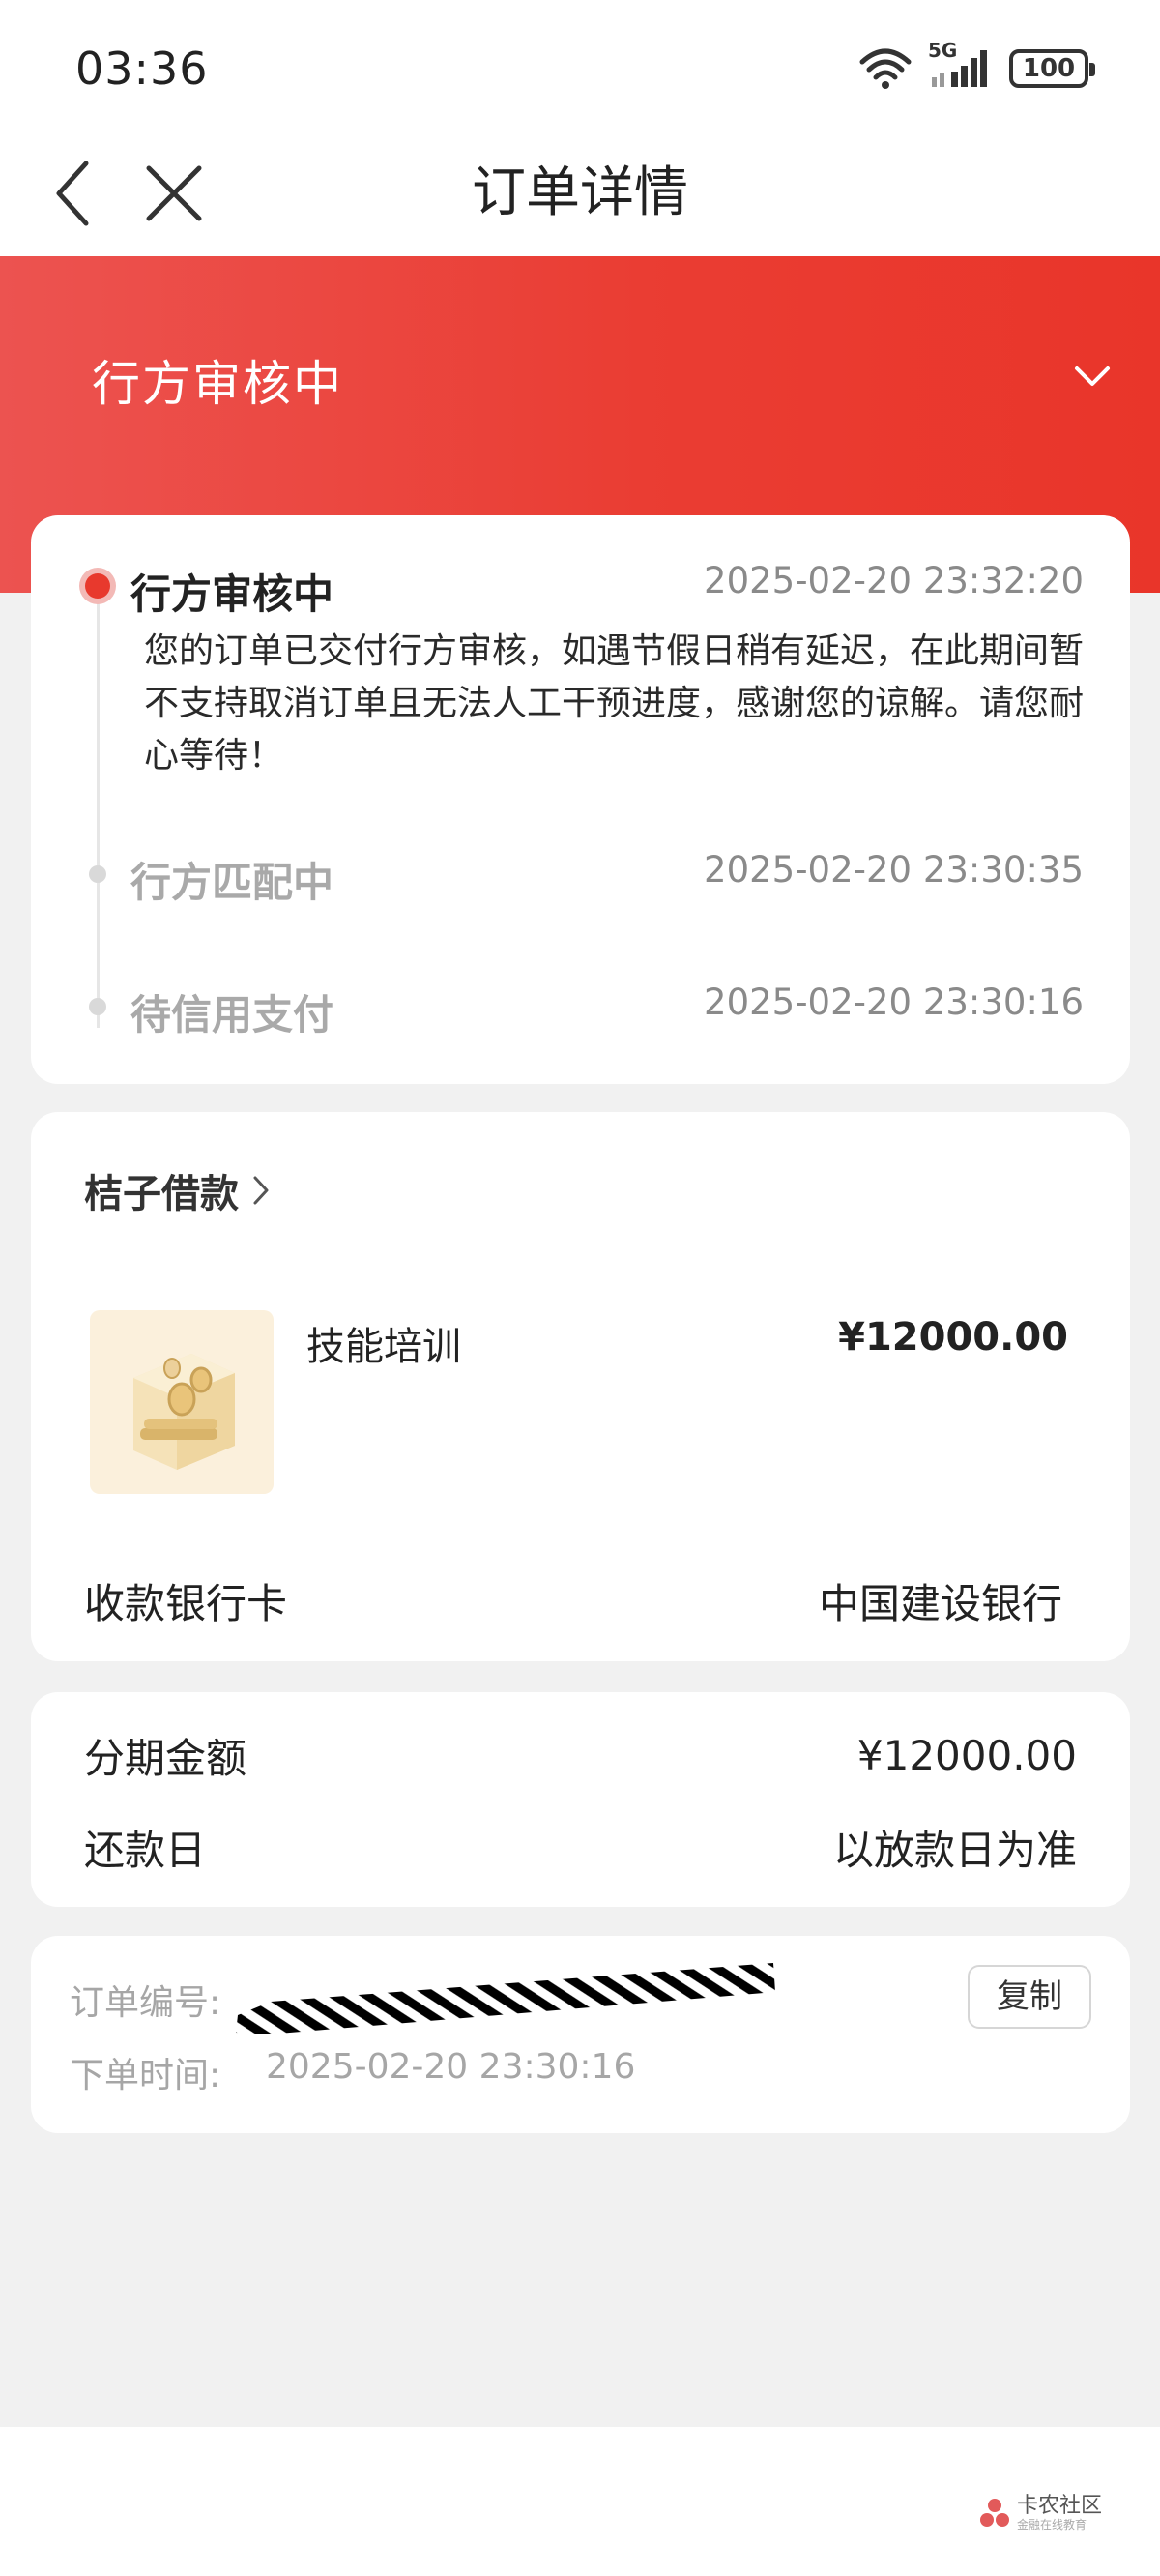 The width and height of the screenshot is (1160, 2576). I want to click on timeline-step-title: 行方审核中, so click(232, 594).